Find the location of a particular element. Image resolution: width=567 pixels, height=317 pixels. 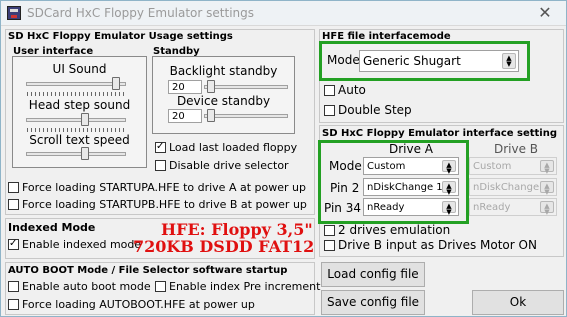

row-mode-label: Mode is located at coordinates (345, 166).